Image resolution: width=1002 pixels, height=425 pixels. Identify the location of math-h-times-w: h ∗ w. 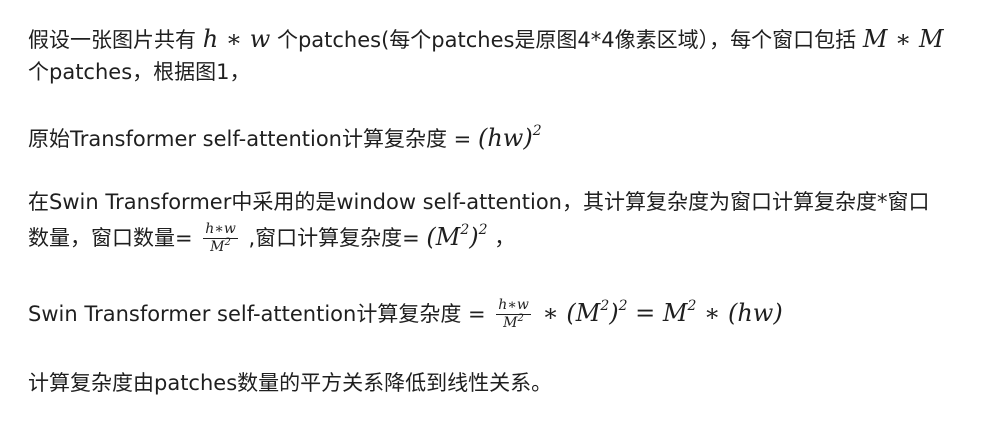
(236, 39).